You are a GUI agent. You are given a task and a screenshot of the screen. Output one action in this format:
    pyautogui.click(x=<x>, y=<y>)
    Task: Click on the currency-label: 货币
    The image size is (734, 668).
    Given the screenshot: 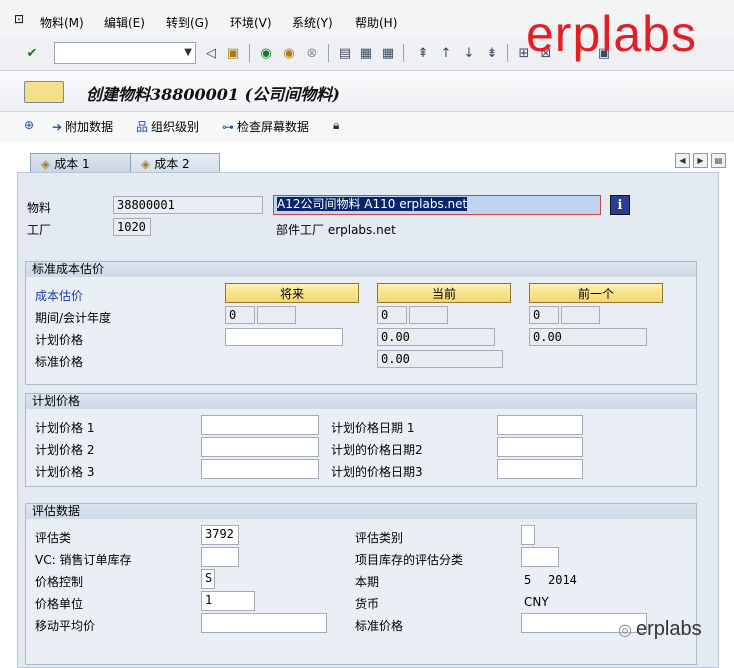 What is the action you would take?
    pyautogui.click(x=367, y=604)
    